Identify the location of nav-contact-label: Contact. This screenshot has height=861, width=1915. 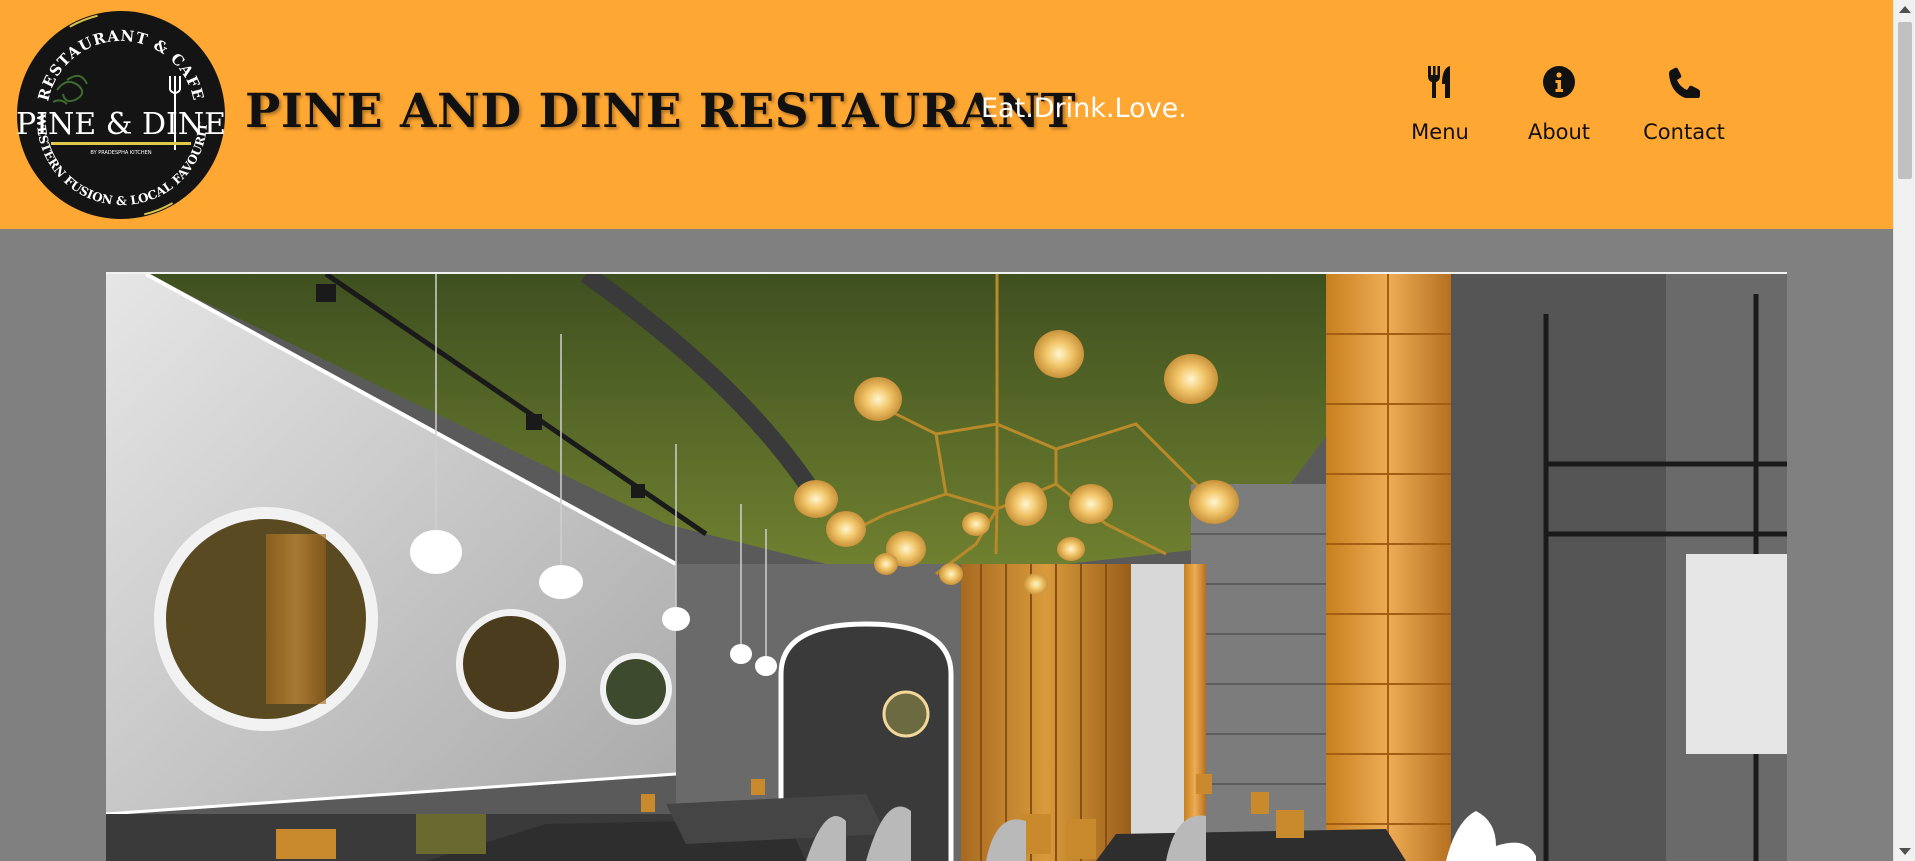
(1684, 132).